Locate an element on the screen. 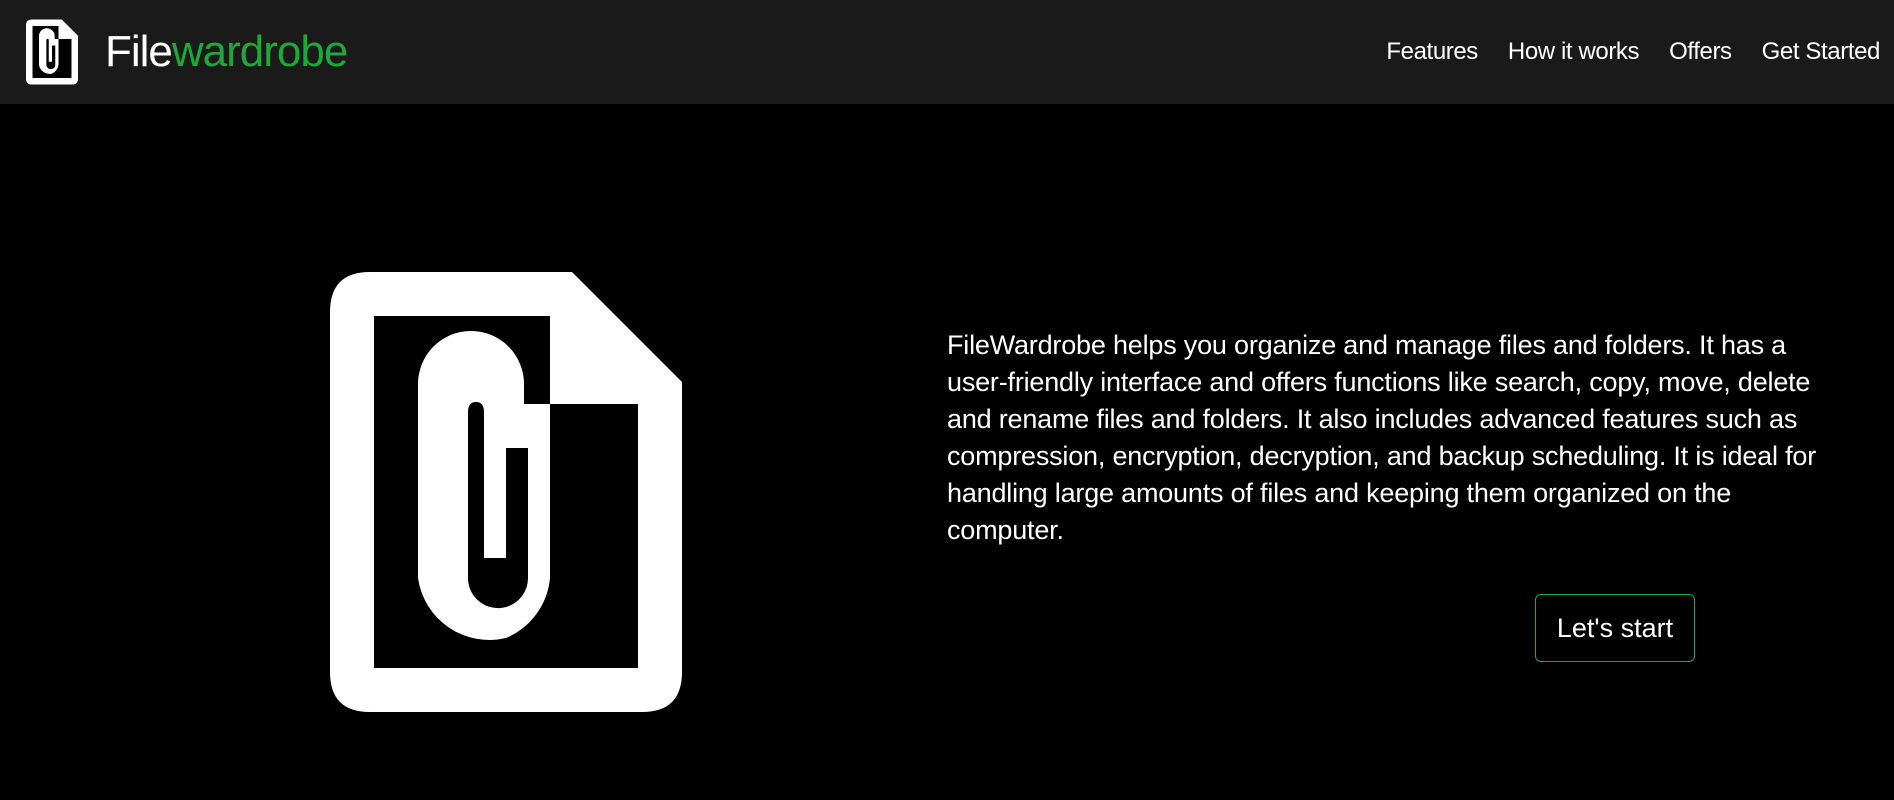  lets-start-button: Let's start is located at coordinates (1615, 628).